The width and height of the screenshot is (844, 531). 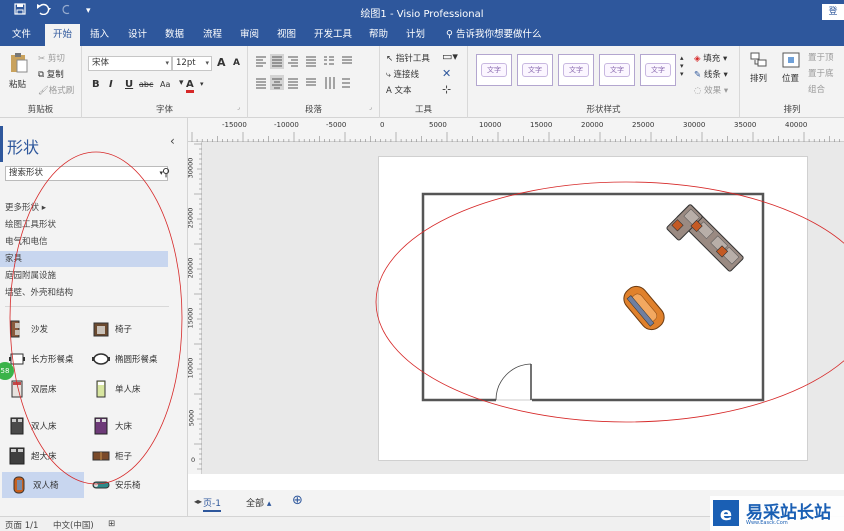 I want to click on styles-scroll-icon: ▴ ▾ ▾, so click(x=682, y=66).